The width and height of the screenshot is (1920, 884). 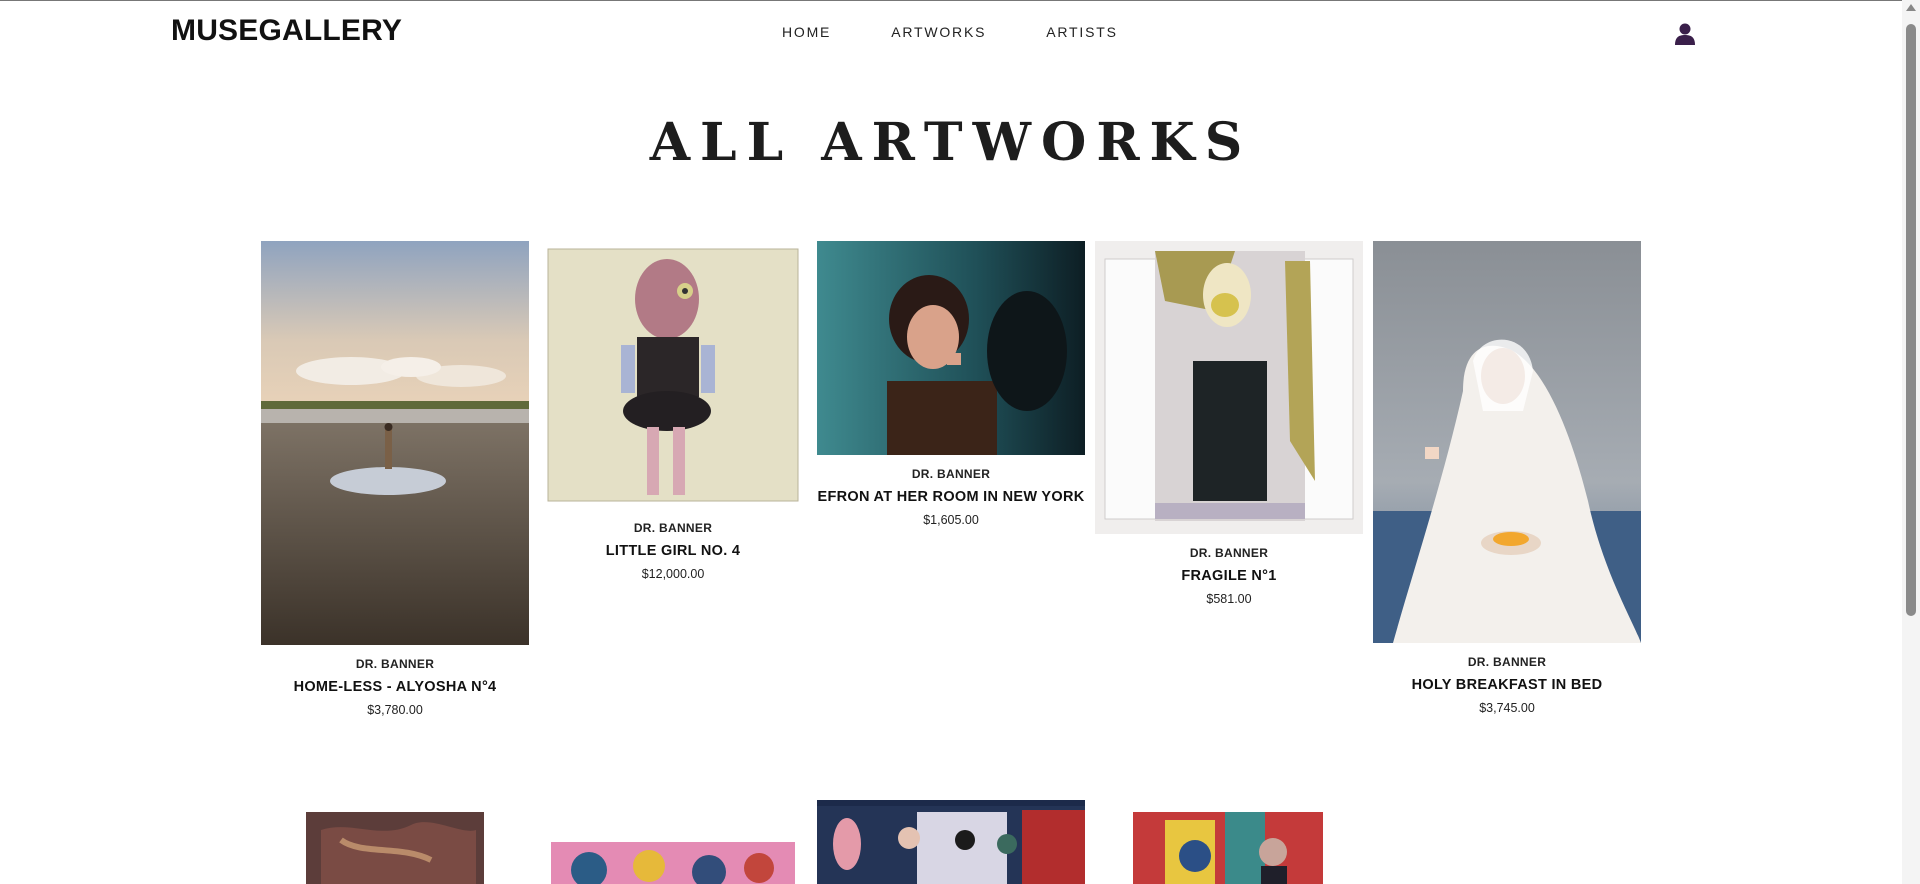 What do you see at coordinates (951, 142) in the screenshot?
I see `page-title: ALL ARTWORKS` at bounding box center [951, 142].